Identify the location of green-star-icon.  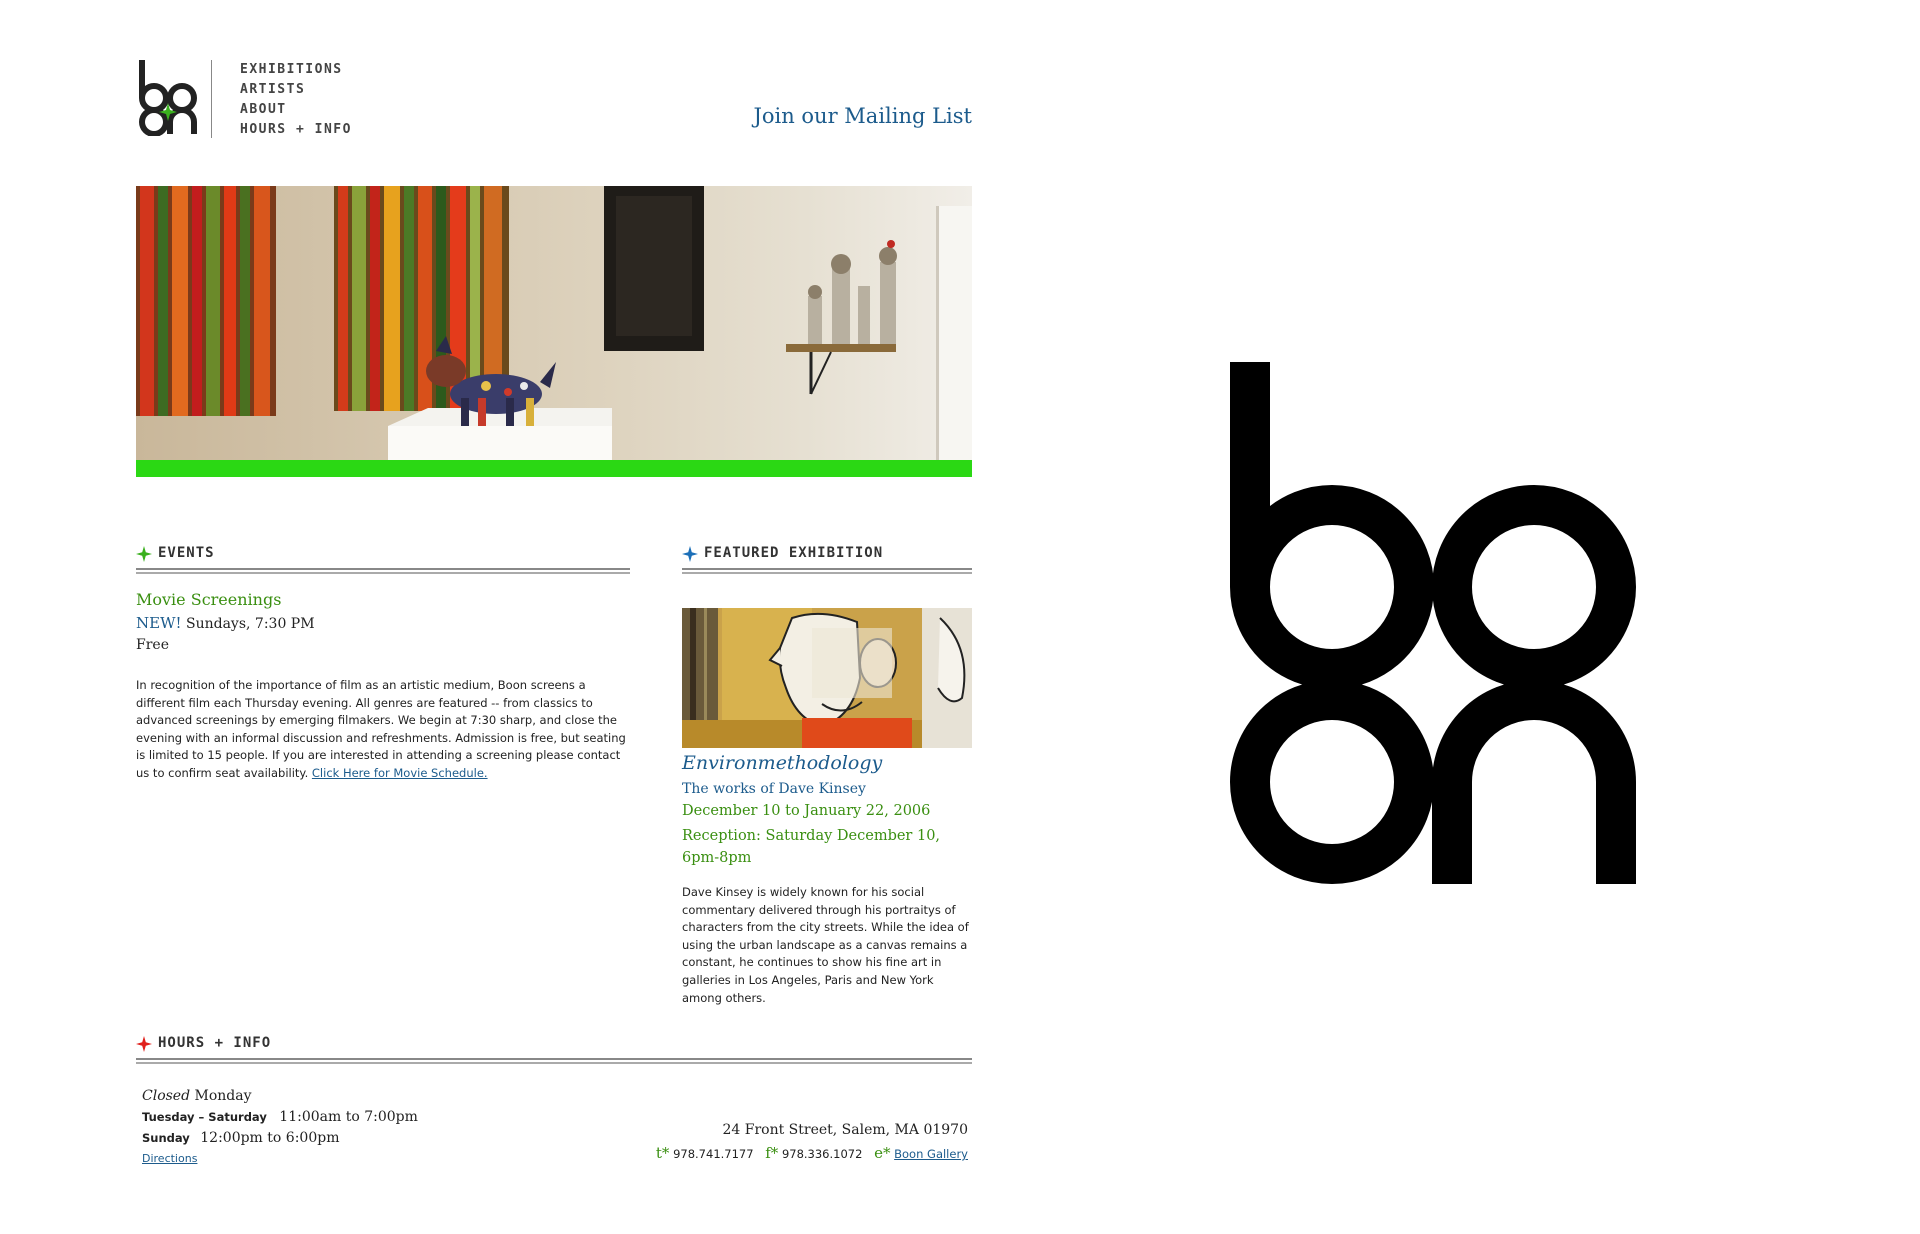
(144, 554).